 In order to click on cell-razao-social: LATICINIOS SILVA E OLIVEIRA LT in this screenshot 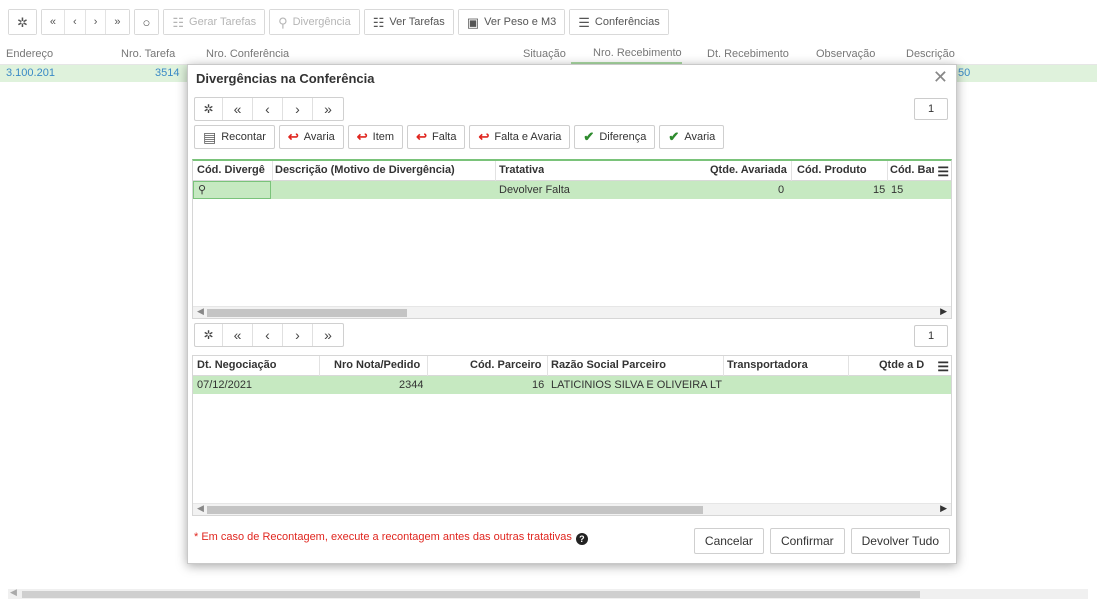, I will do `click(636, 385)`.